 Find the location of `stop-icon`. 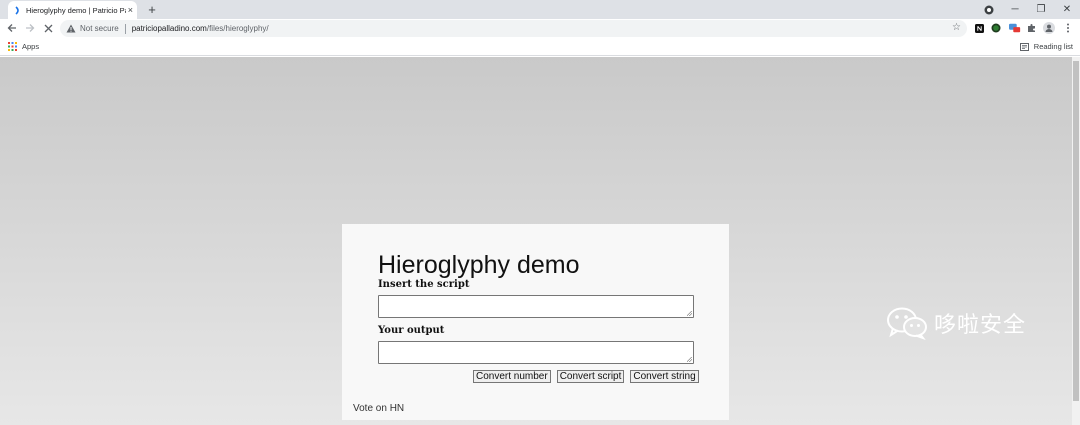

stop-icon is located at coordinates (48, 28).